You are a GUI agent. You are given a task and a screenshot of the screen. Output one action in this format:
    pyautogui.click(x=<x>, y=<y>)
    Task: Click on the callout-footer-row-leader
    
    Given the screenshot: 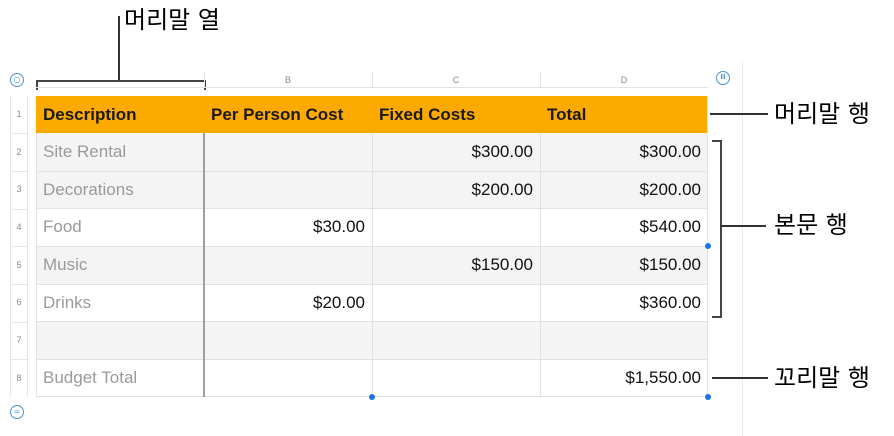 What is the action you would take?
    pyautogui.click(x=740, y=378)
    